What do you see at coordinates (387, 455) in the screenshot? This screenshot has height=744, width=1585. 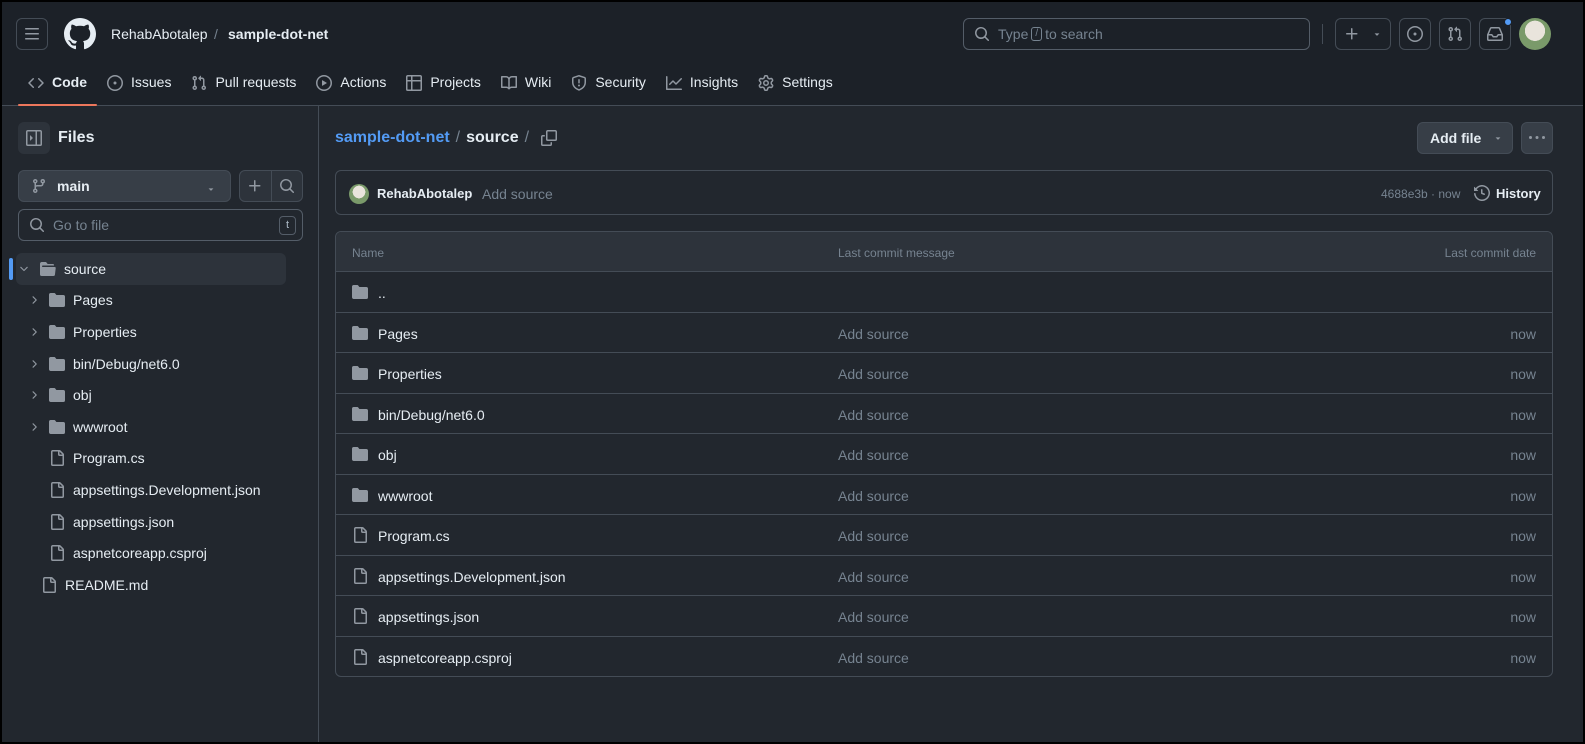 I see `file-name-link: obj` at bounding box center [387, 455].